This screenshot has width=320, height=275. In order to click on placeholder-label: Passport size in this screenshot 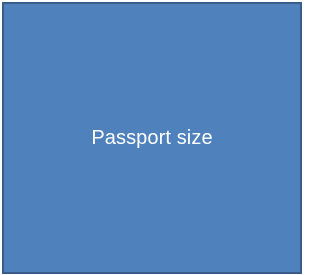, I will do `click(152, 137)`.